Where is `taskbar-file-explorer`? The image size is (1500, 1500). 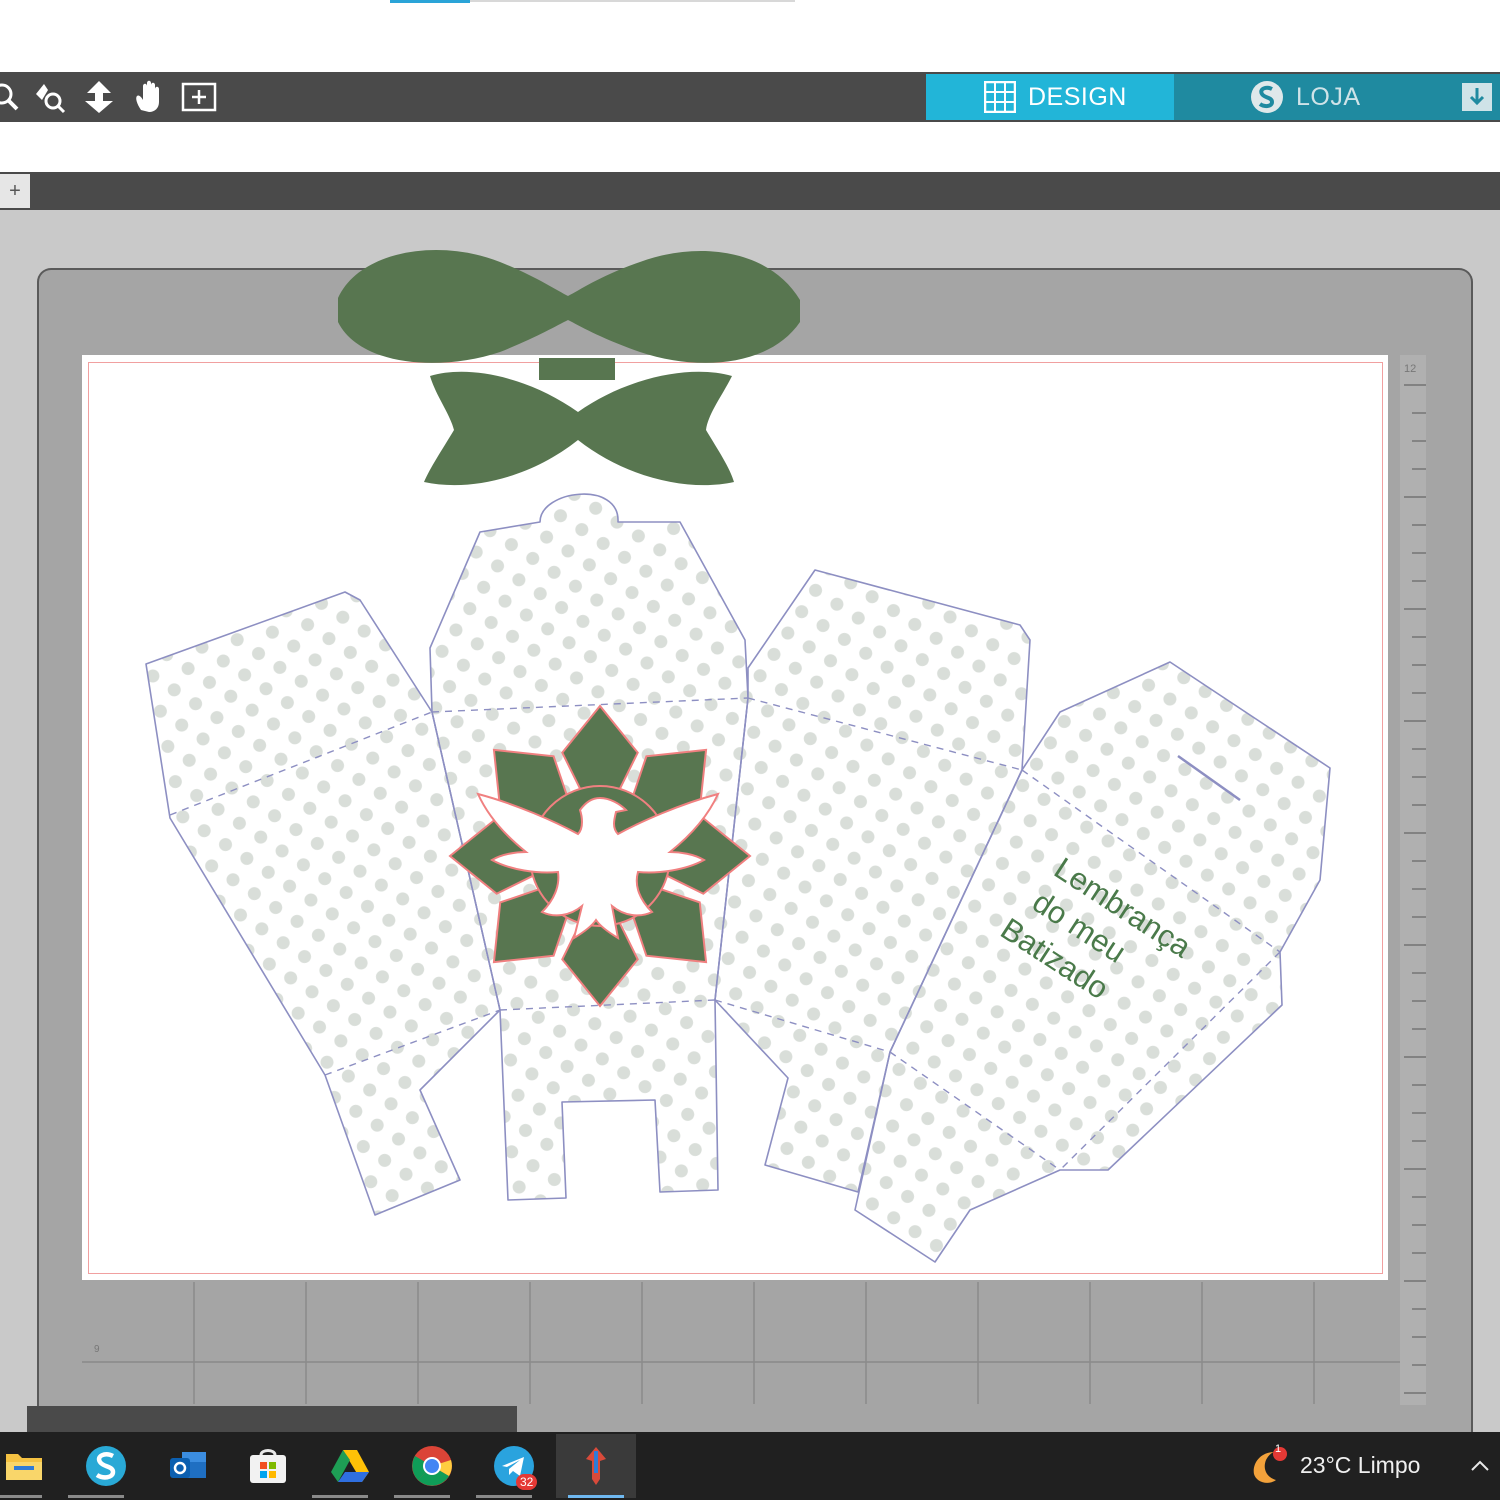 taskbar-file-explorer is located at coordinates (32, 1466).